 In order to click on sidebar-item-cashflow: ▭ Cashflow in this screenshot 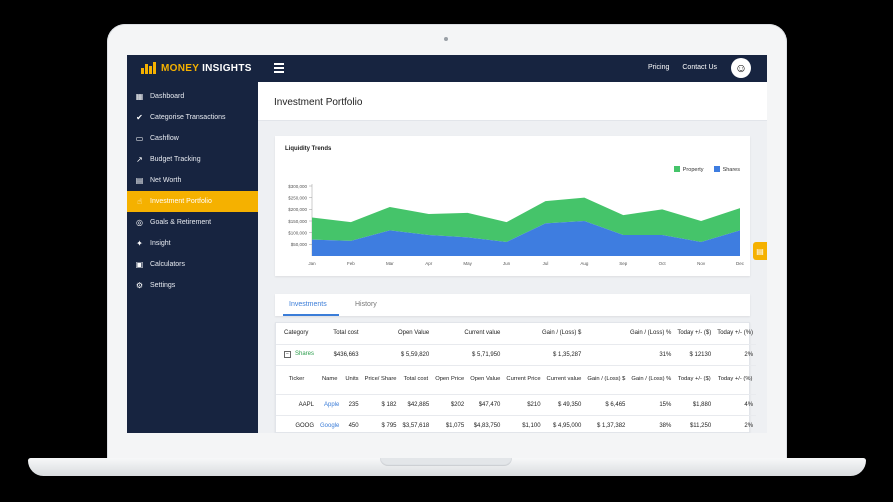, I will do `click(192, 138)`.